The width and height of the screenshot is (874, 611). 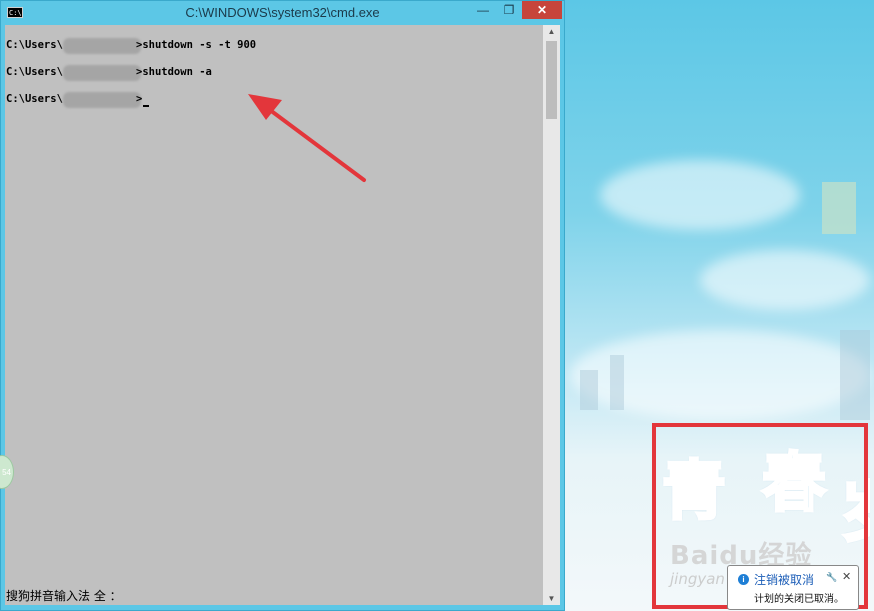 What do you see at coordinates (146, 106) in the screenshot?
I see `text-cursor` at bounding box center [146, 106].